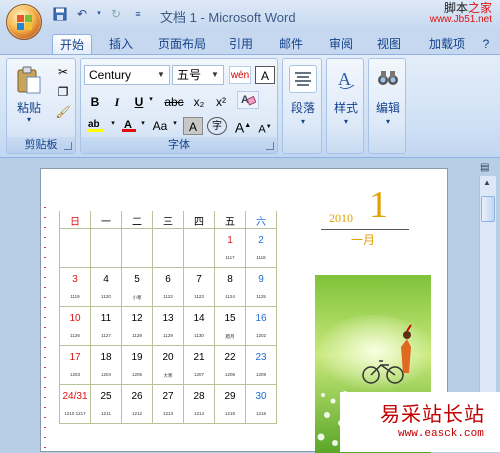  I want to click on tab-view: 视图, so click(389, 44).